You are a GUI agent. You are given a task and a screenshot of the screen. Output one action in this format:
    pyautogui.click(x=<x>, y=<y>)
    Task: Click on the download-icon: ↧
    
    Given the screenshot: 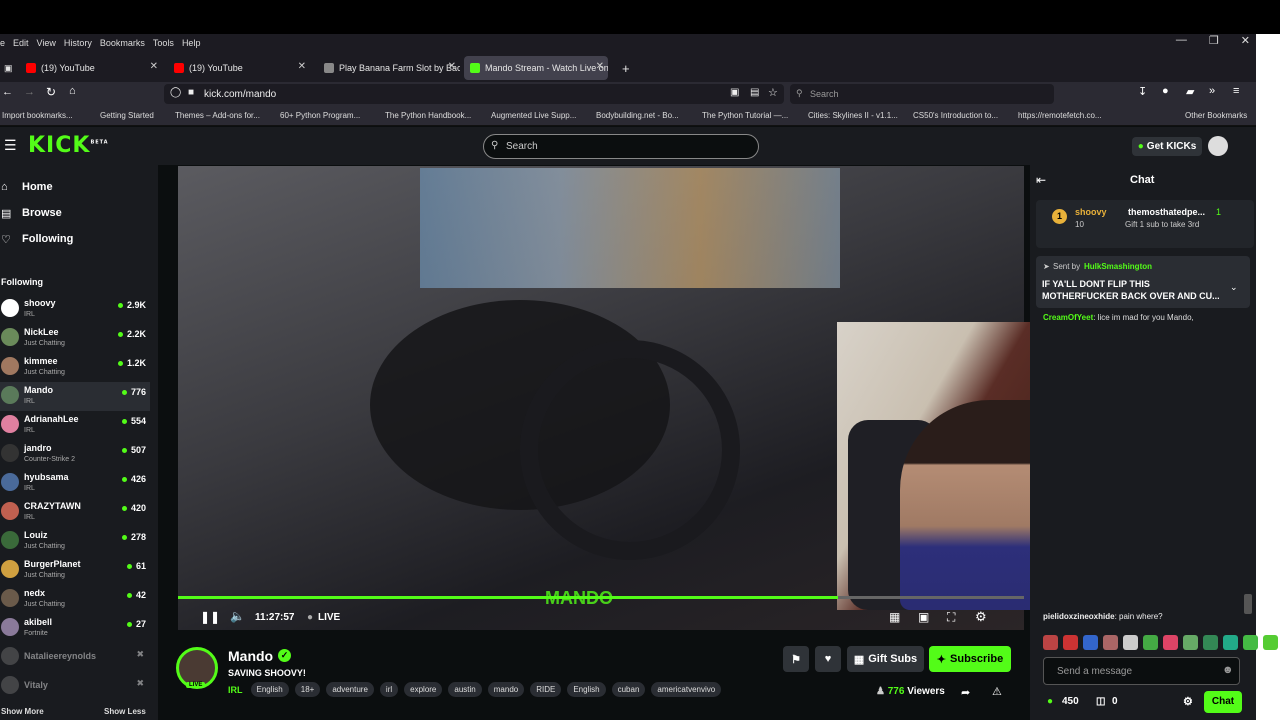 What is the action you would take?
    pyautogui.click(x=1142, y=91)
    